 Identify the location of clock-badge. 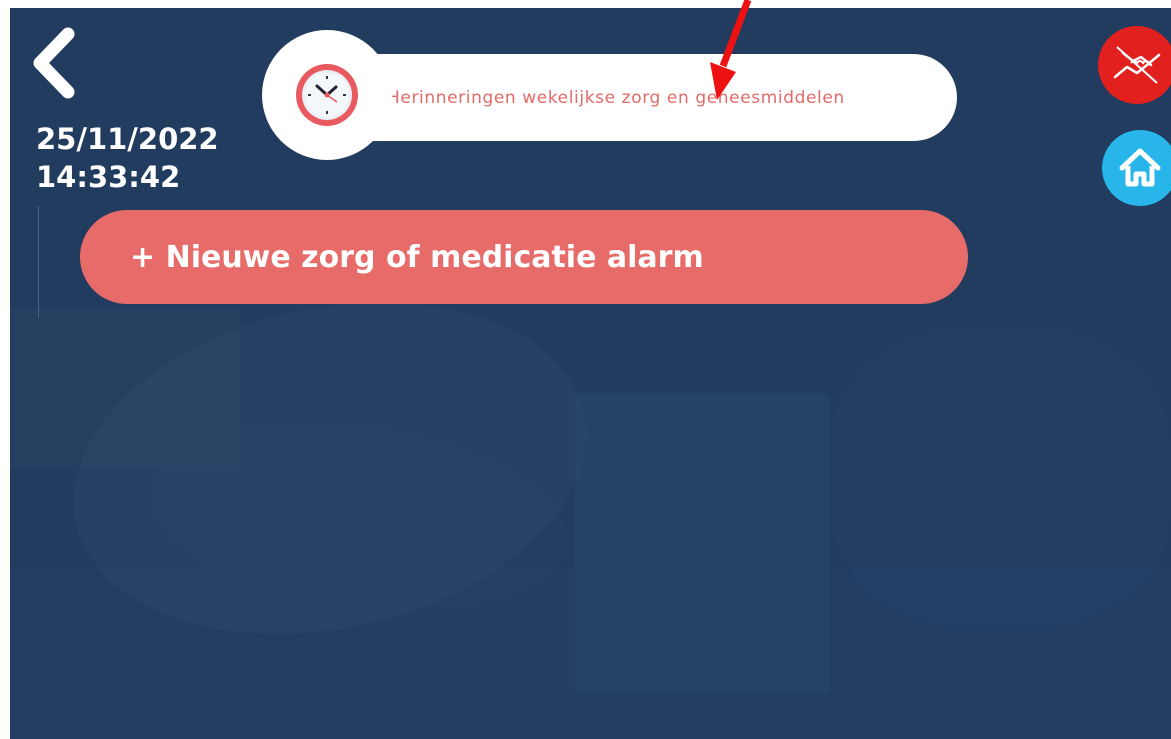
(327, 95).